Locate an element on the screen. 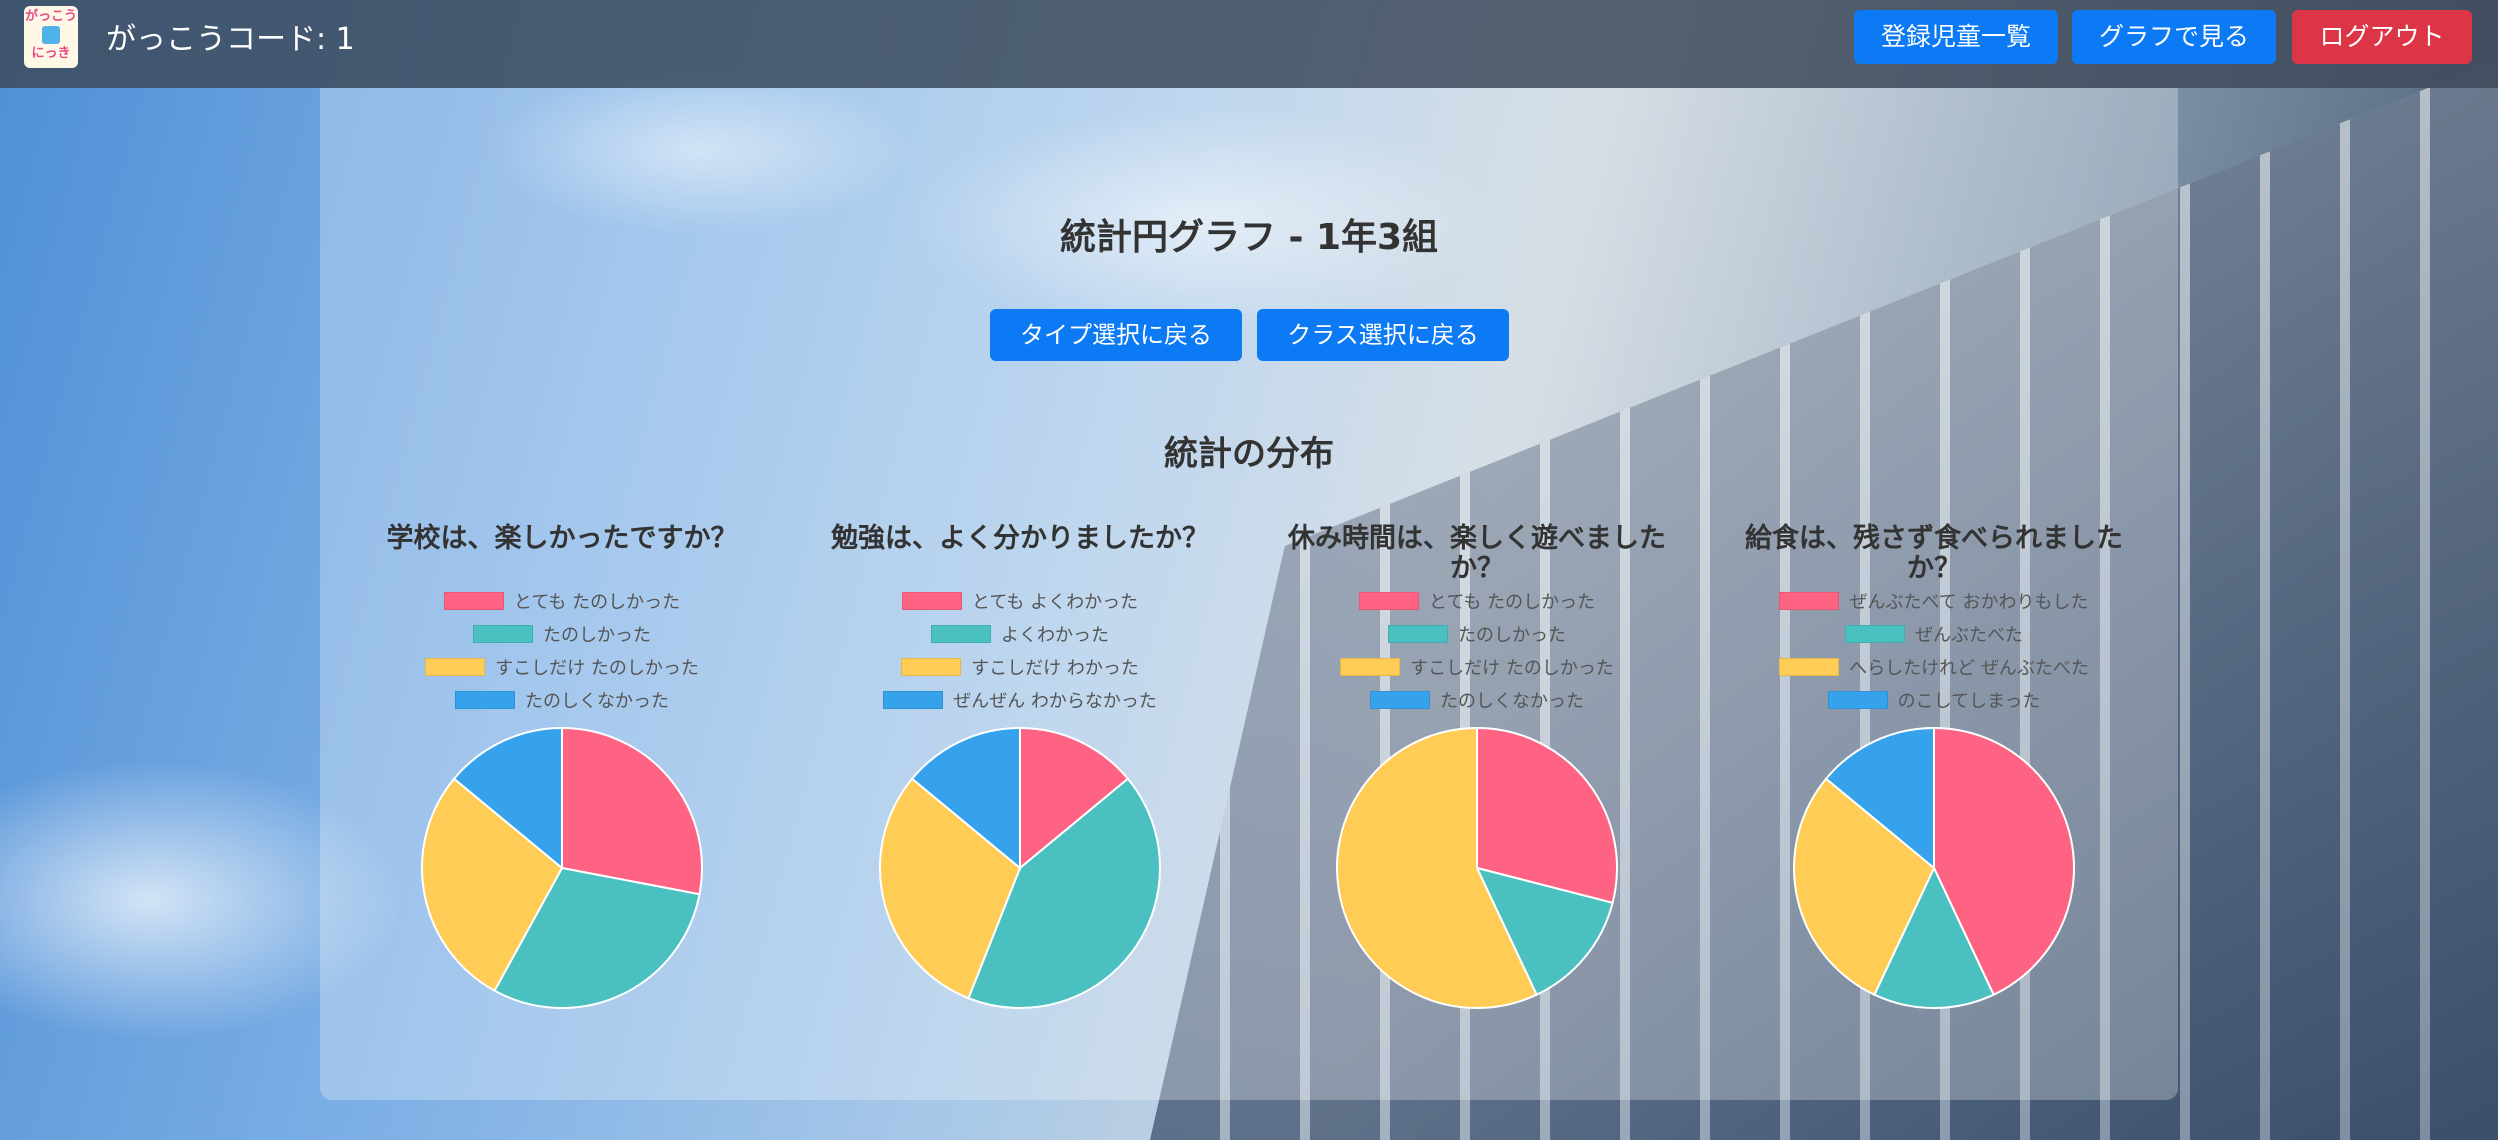 This screenshot has height=1140, width=2498. school-code: がっこうコード: 1 is located at coordinates (230, 39).